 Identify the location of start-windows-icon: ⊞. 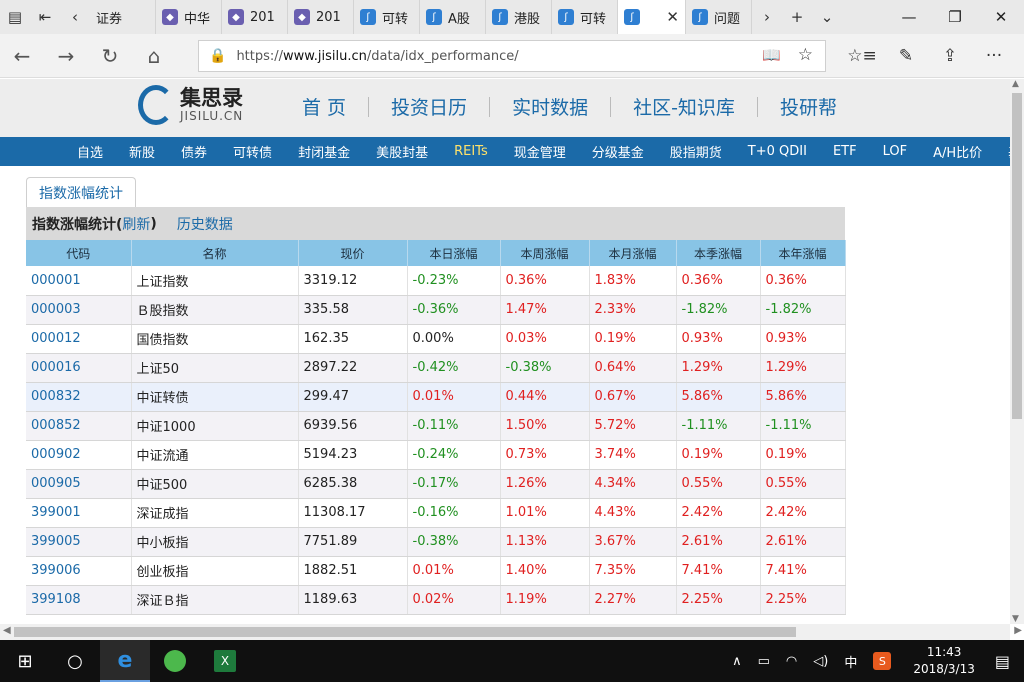
(25, 661).